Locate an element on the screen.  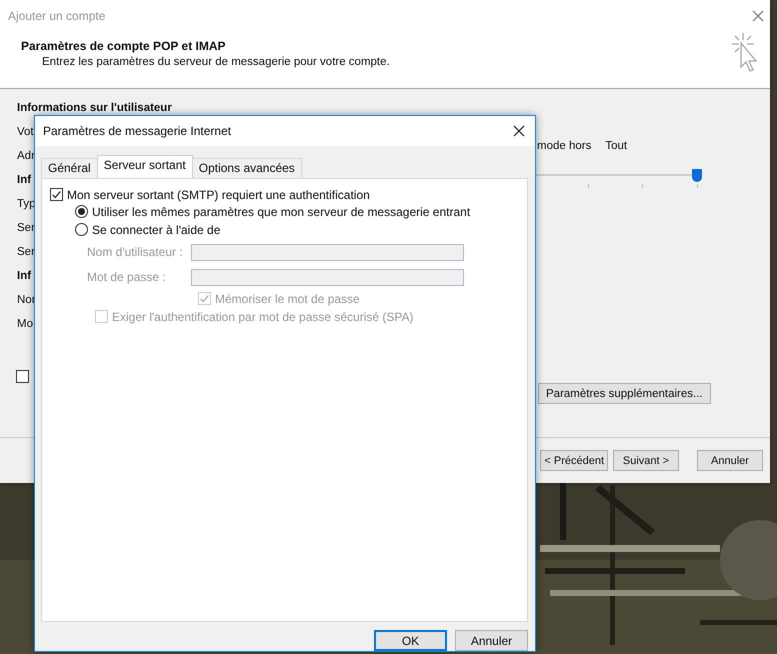
page-subheading: Entrez les paramètres du serveur de messagerie pour votre compte. is located at coordinates (216, 62).